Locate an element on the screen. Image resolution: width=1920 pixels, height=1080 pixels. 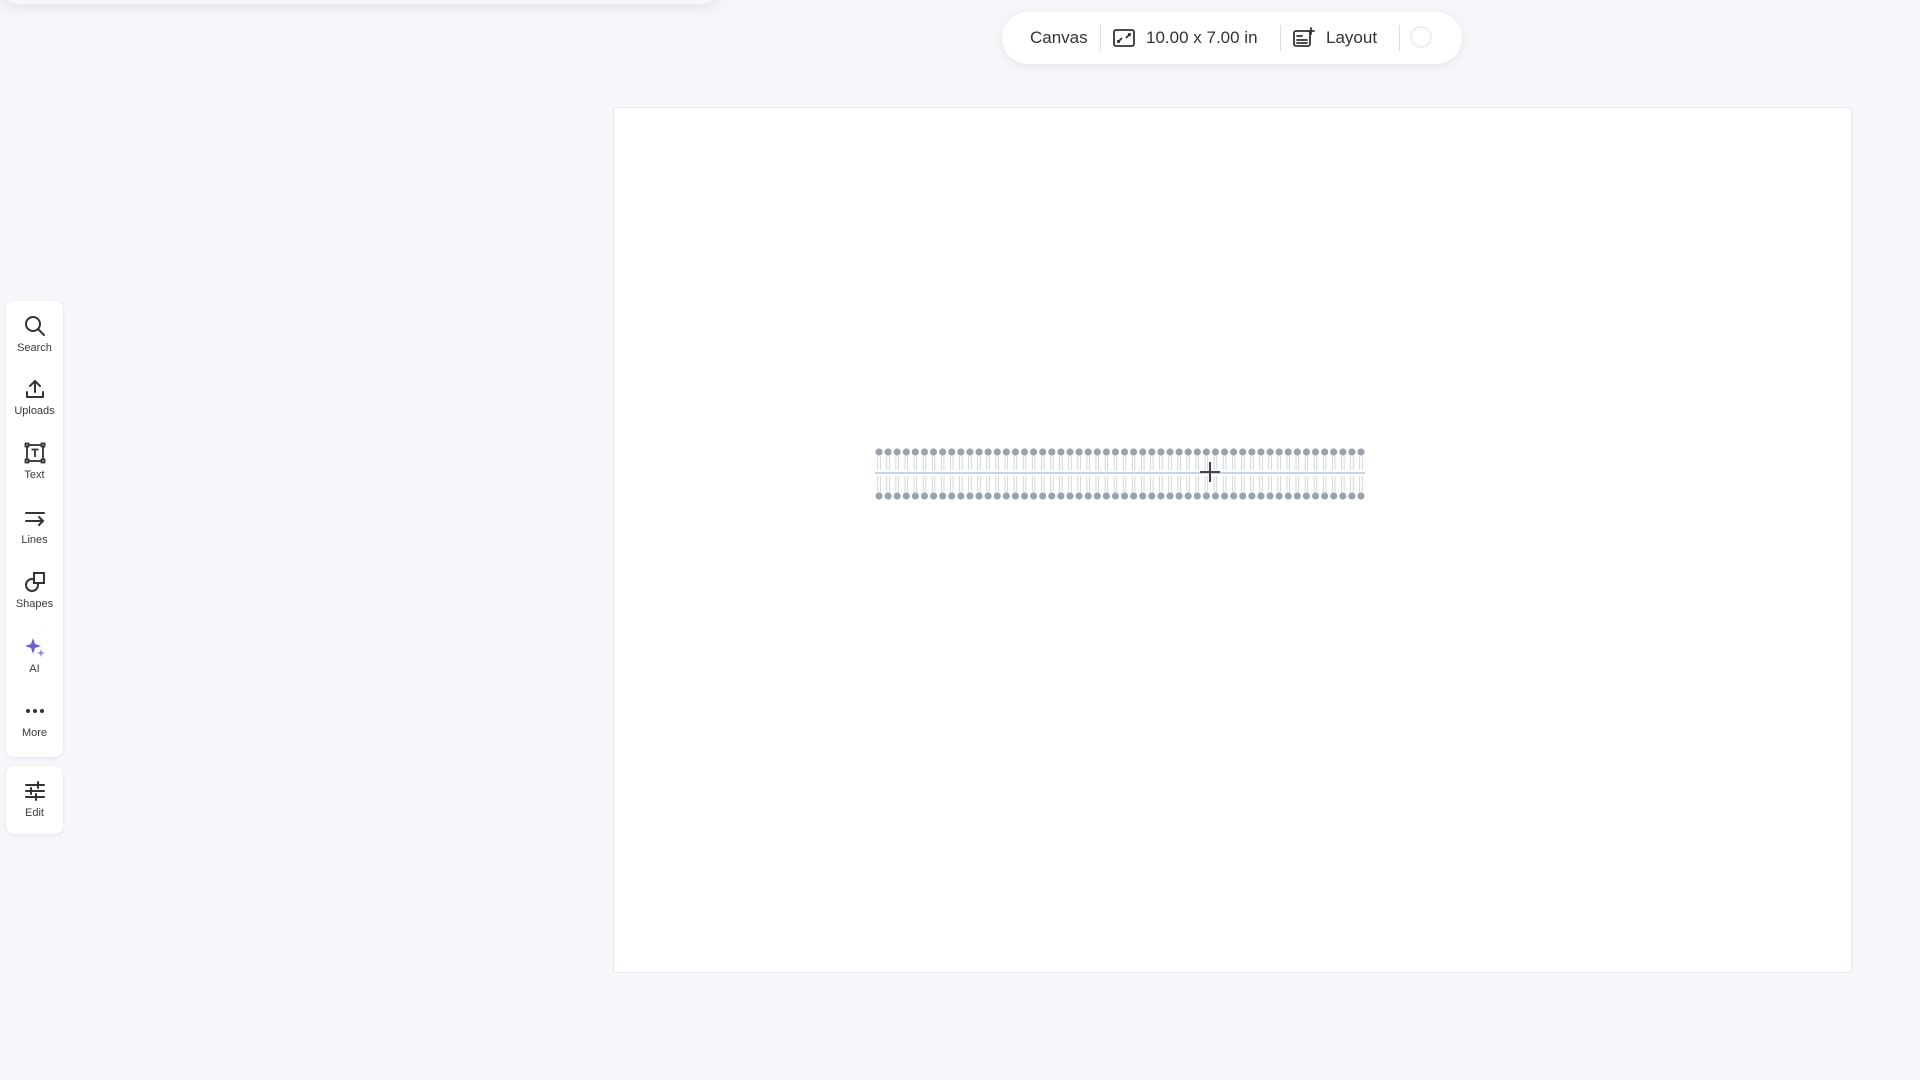
sidebar-item-more: More is located at coordinates (34, 718).